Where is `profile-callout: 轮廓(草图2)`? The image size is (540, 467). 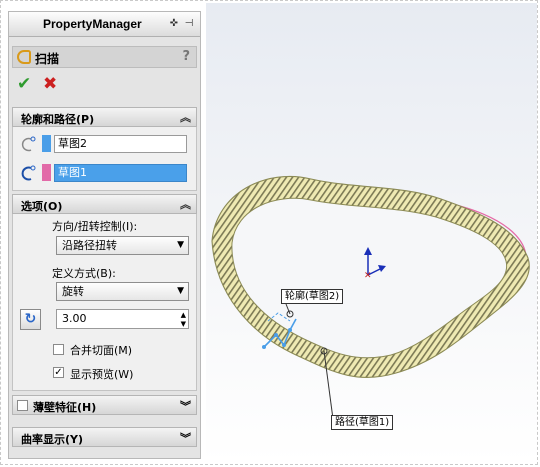 profile-callout: 轮廓(草图2) is located at coordinates (312, 296).